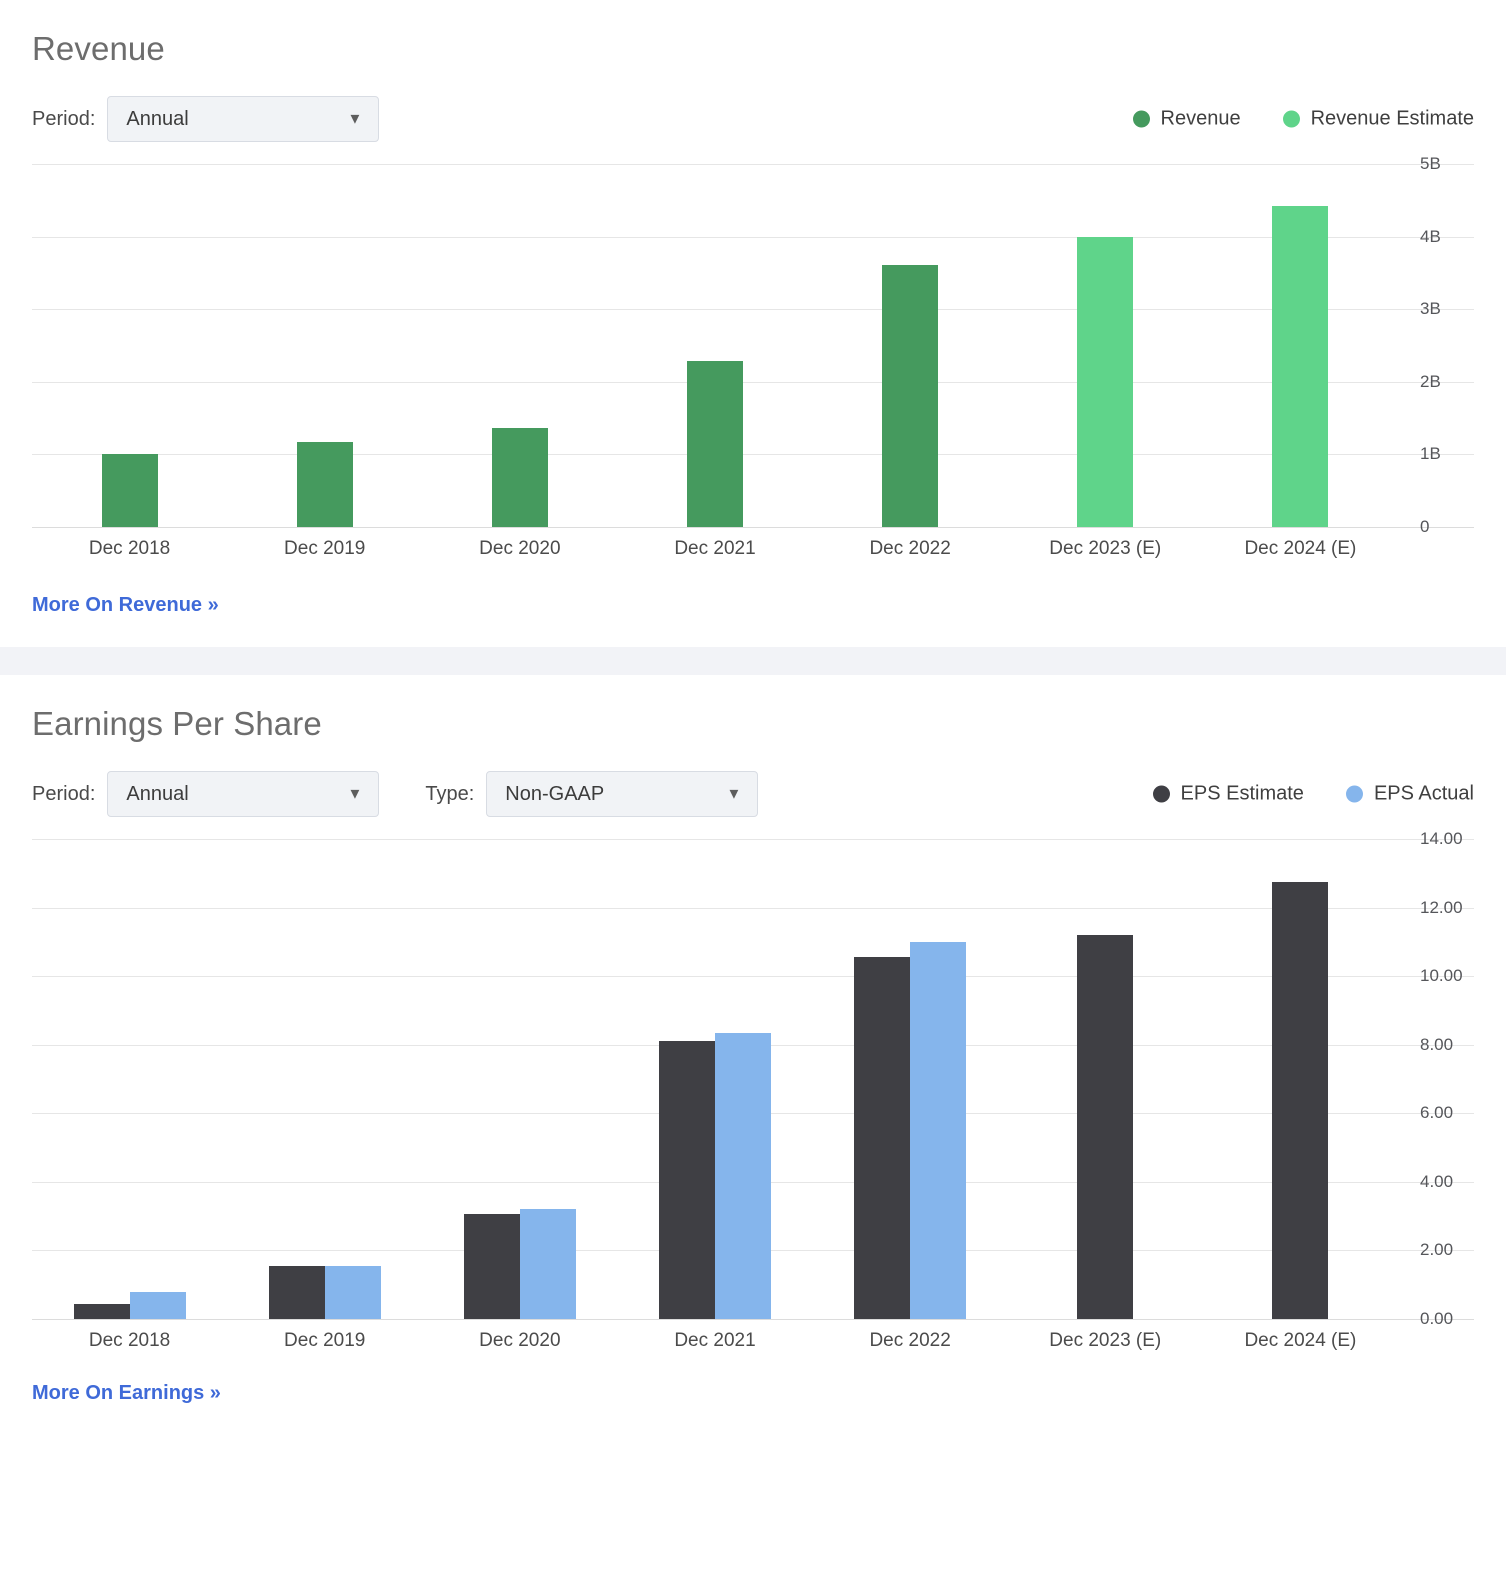 This screenshot has height=1572, width=1506. I want to click on eps-period-value: Annual, so click(157, 793).